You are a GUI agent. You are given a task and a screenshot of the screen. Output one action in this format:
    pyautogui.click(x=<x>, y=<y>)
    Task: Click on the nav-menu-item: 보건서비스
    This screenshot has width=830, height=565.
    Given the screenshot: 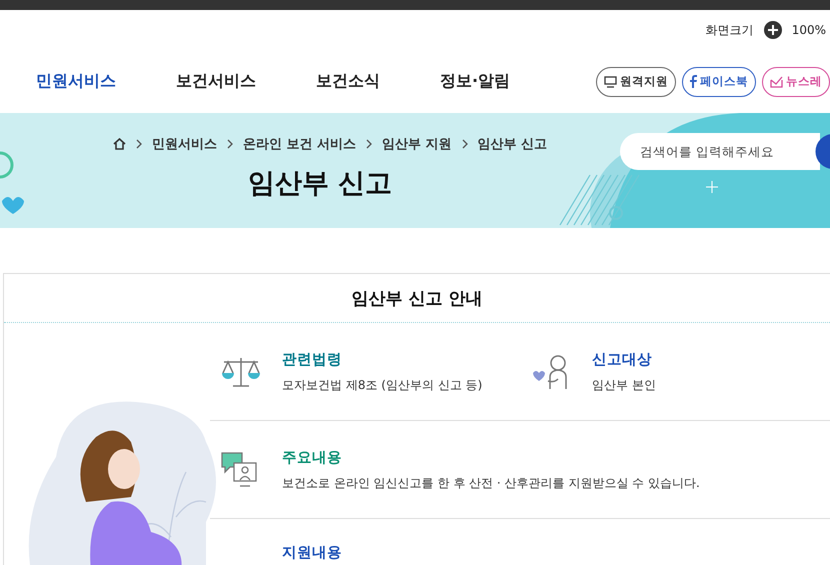 What is the action you would take?
    pyautogui.click(x=216, y=81)
    